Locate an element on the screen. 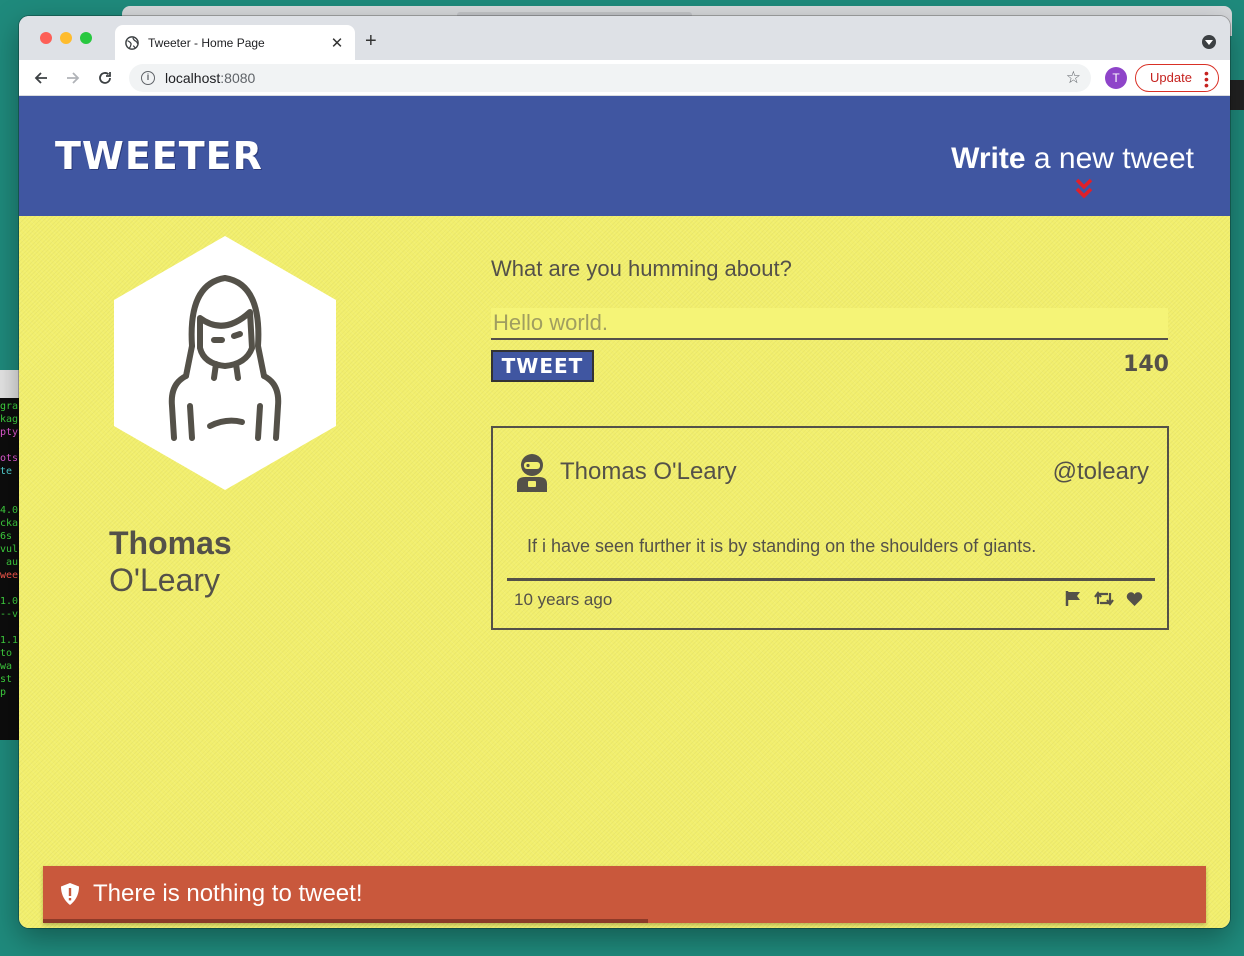 The width and height of the screenshot is (1244, 956). update-label: Update is located at coordinates (1171, 77).